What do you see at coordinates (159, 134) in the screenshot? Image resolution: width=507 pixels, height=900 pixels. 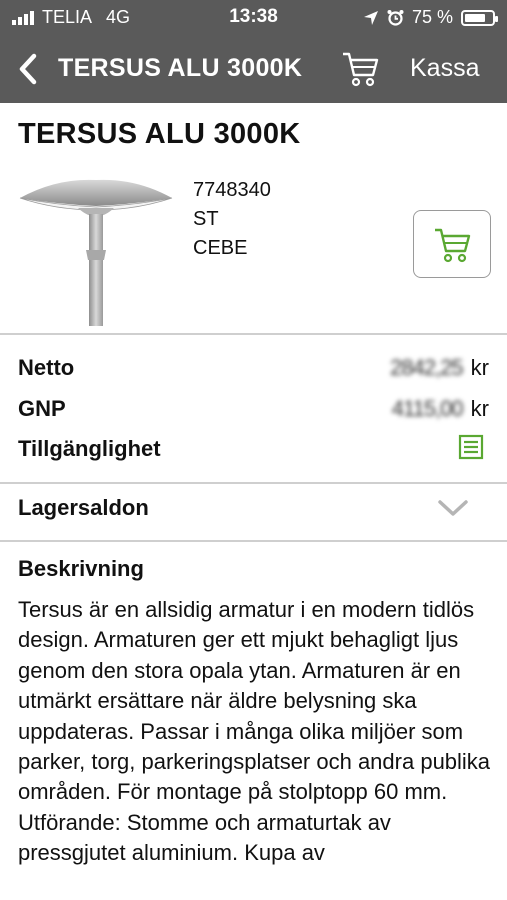 I see `product-title: TERSUS ALU 3000K` at bounding box center [159, 134].